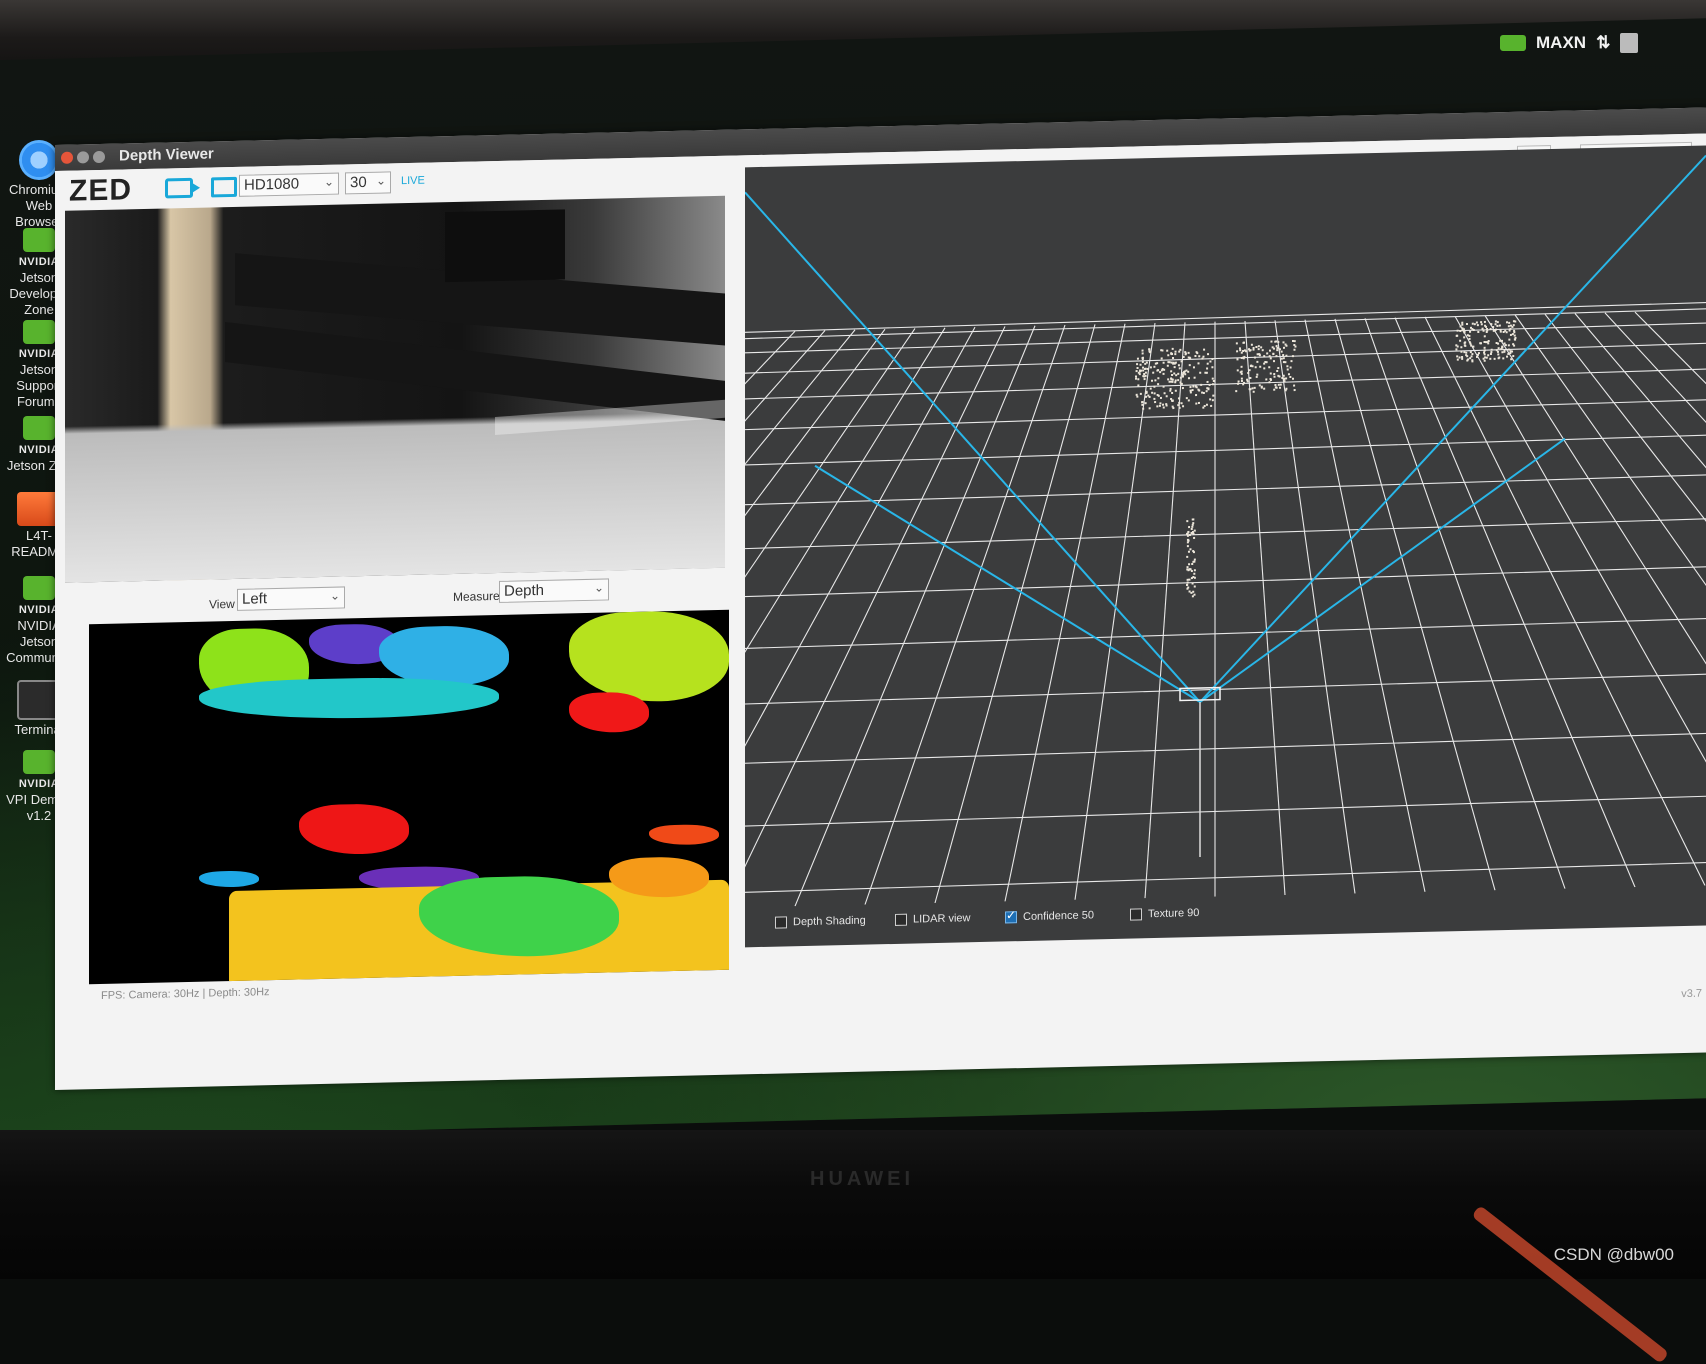 This screenshot has width=1706, height=1364. I want to click on nvidia-icon, so click(39, 588).